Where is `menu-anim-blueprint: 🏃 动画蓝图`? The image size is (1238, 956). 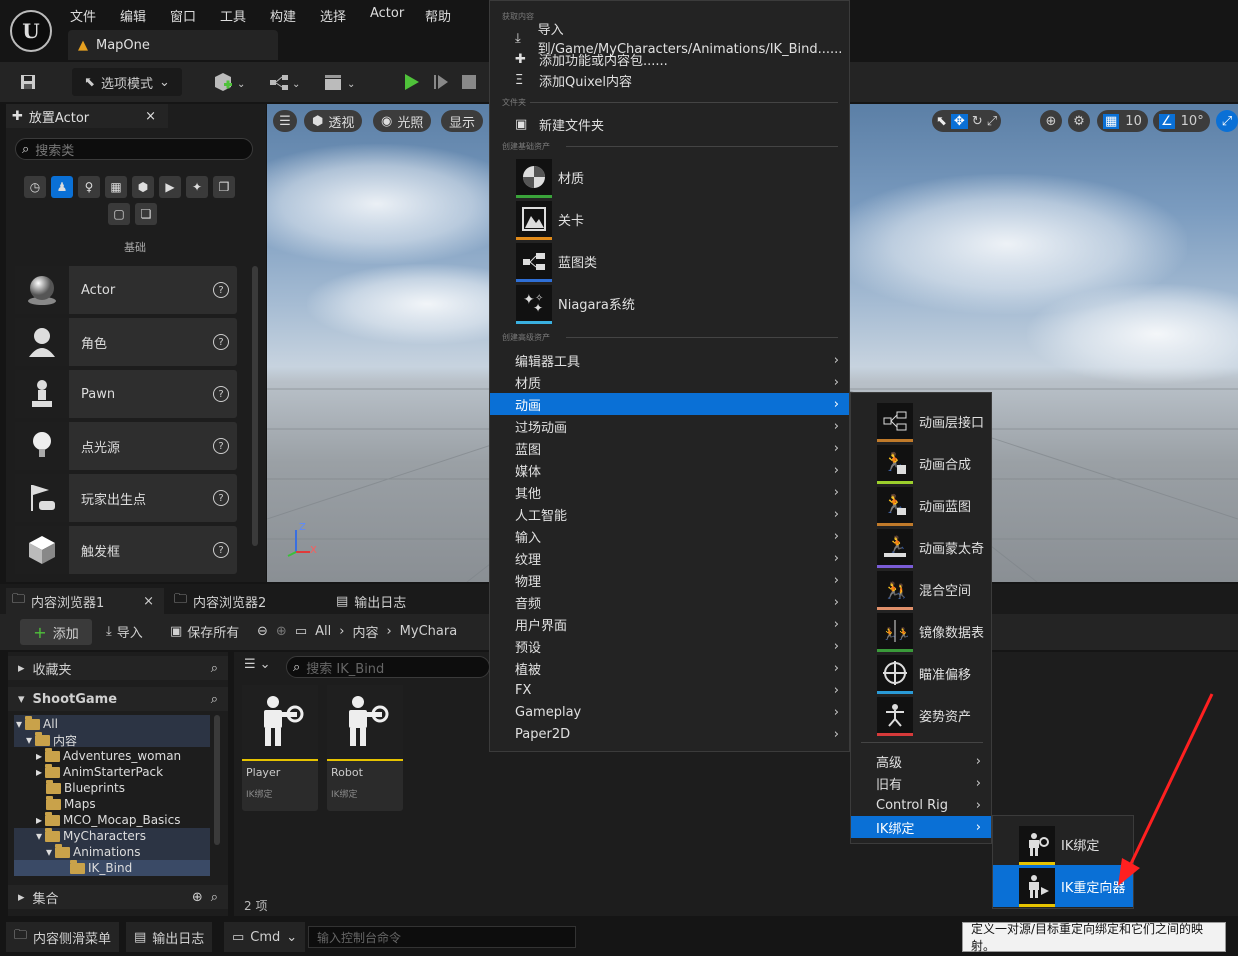 menu-anim-blueprint: 🏃 动画蓝图 is located at coordinates (924, 505).